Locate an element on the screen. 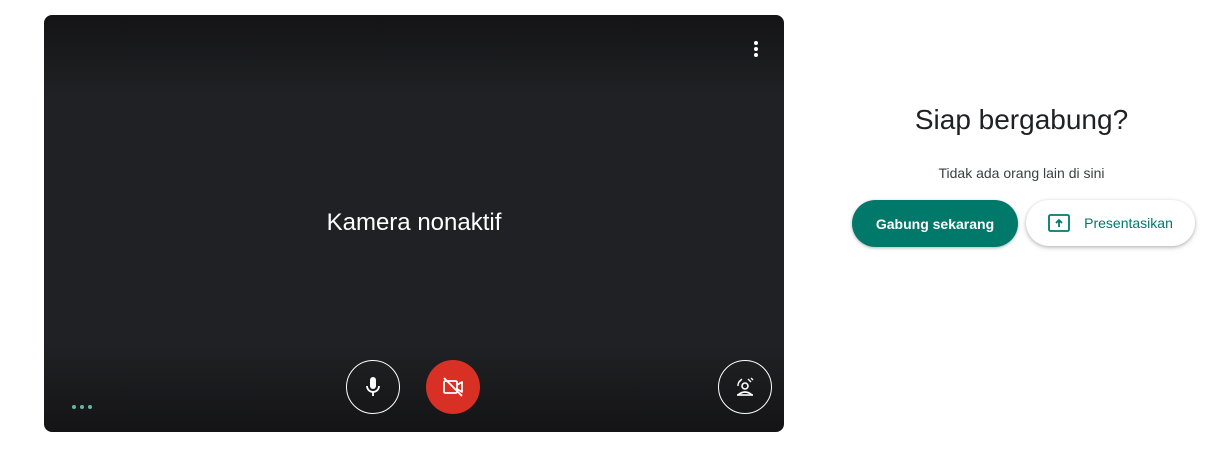 The image size is (1223, 461). microphone-toggle-button is located at coordinates (373, 387).